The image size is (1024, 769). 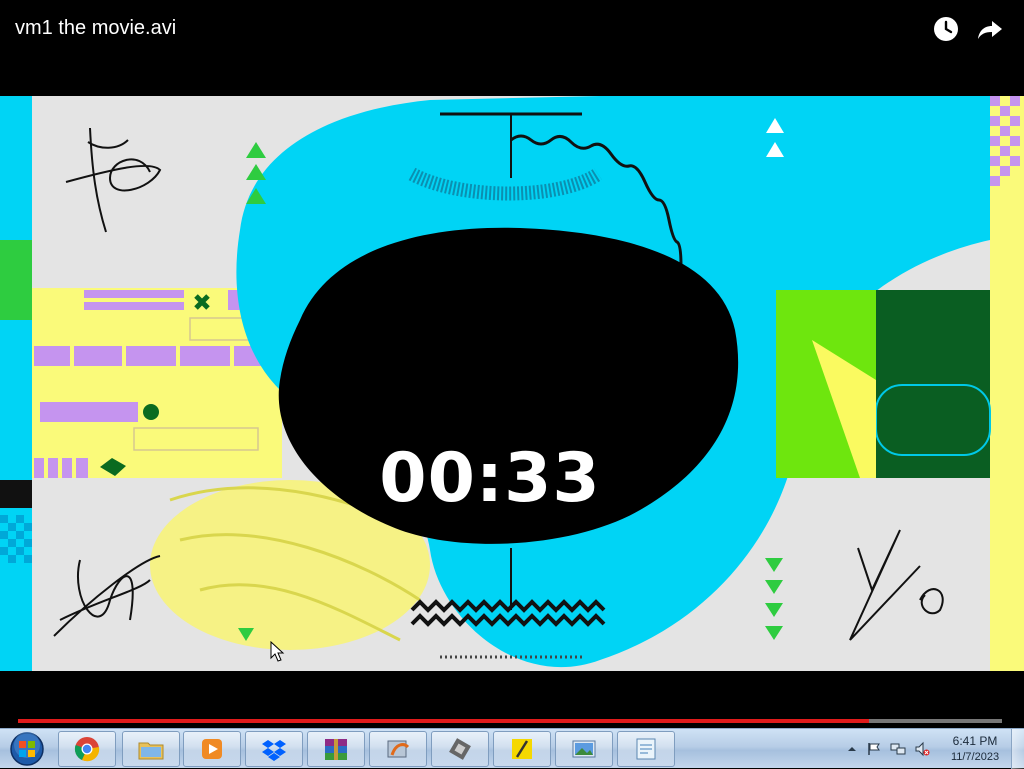 I want to click on action-center-flag-icon, so click(x=874, y=749).